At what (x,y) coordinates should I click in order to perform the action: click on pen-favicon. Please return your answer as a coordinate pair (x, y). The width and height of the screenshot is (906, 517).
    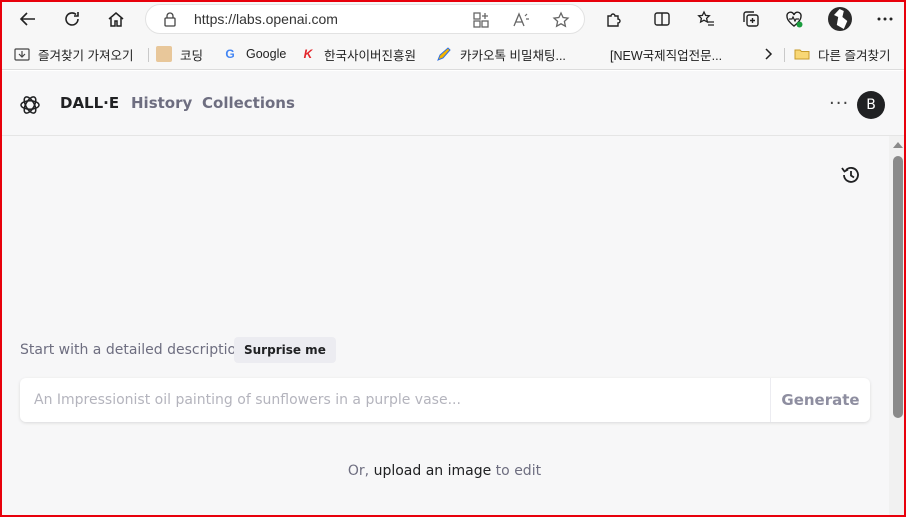
    Looking at the image, I should click on (444, 54).